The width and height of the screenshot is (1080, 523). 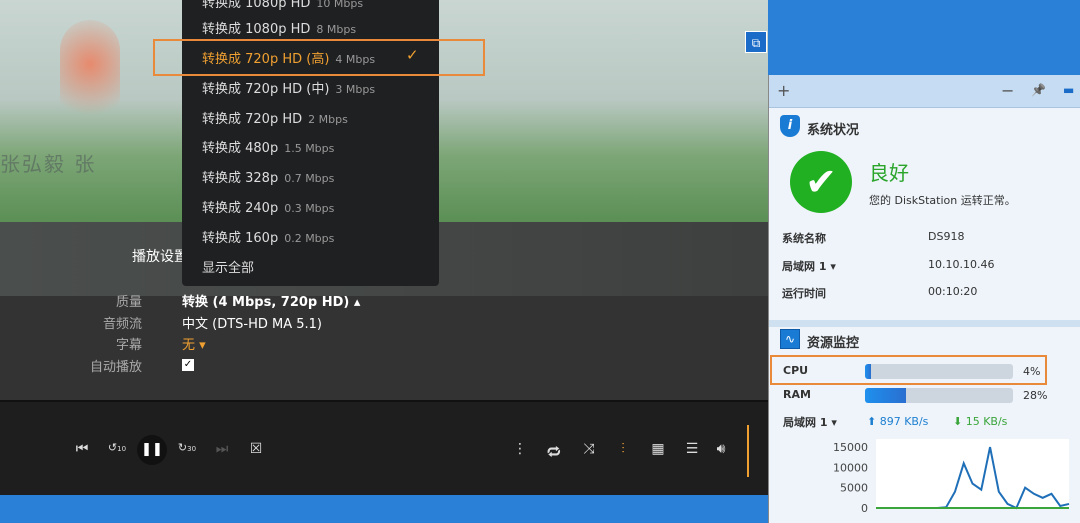 I want to click on y-tick-label: 15000, so click(x=850, y=447).